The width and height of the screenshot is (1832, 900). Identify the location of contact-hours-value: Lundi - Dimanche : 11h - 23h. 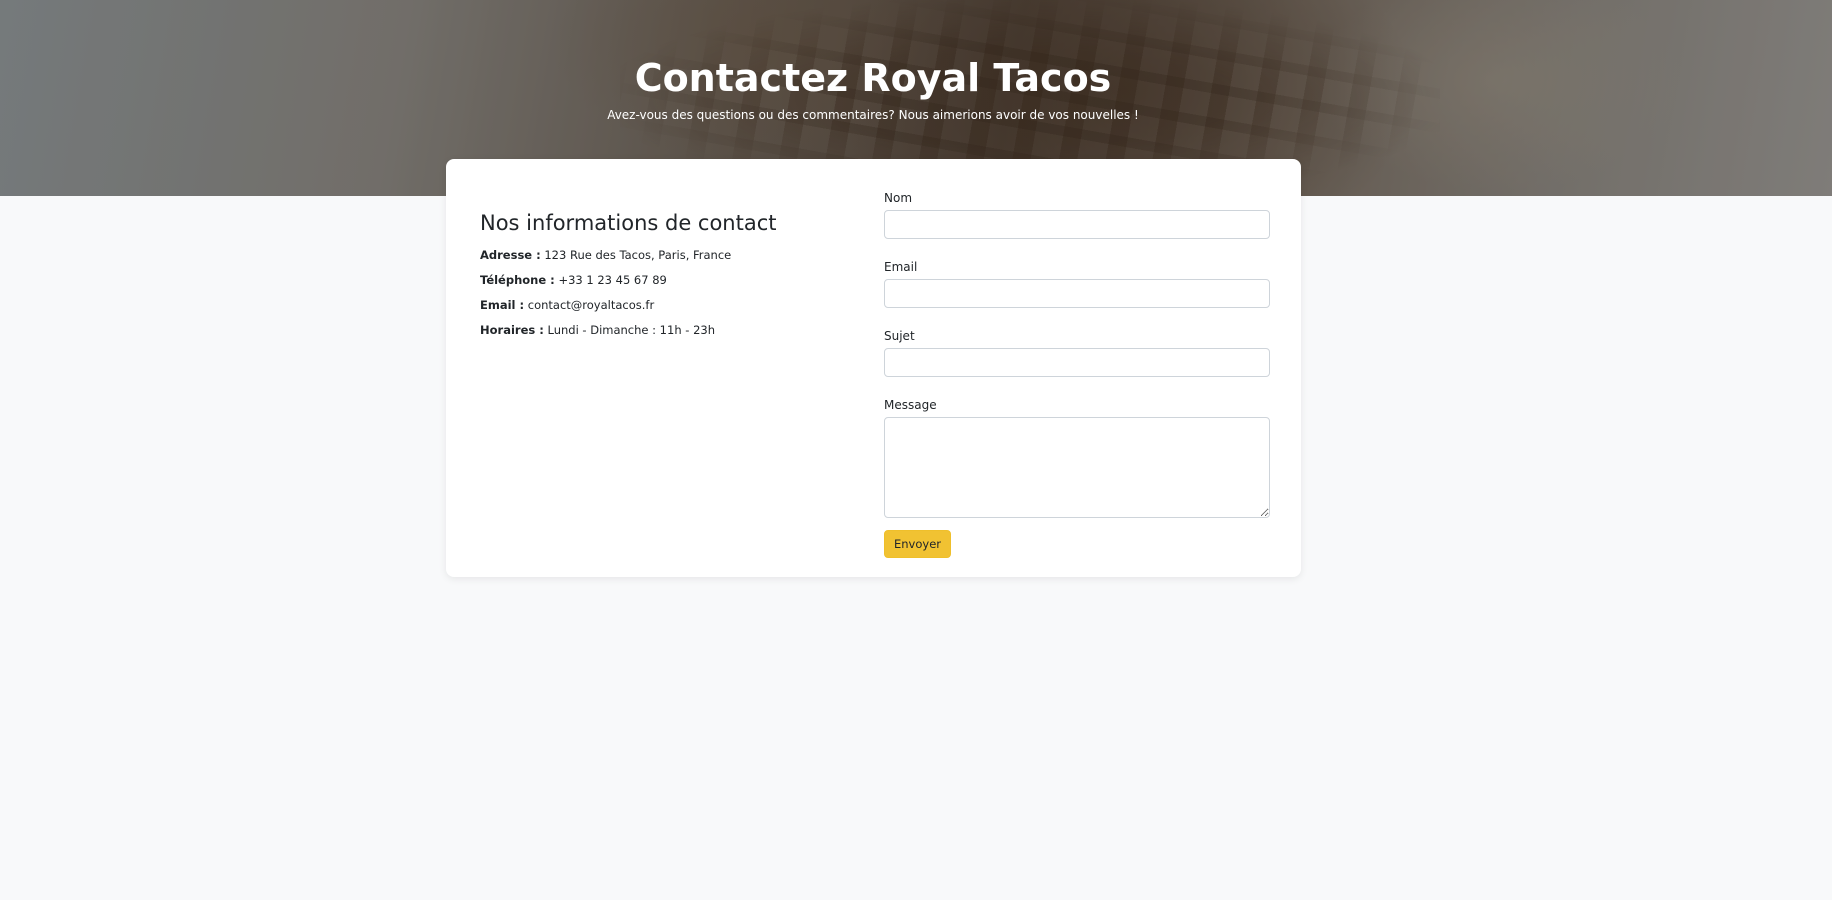
(631, 330).